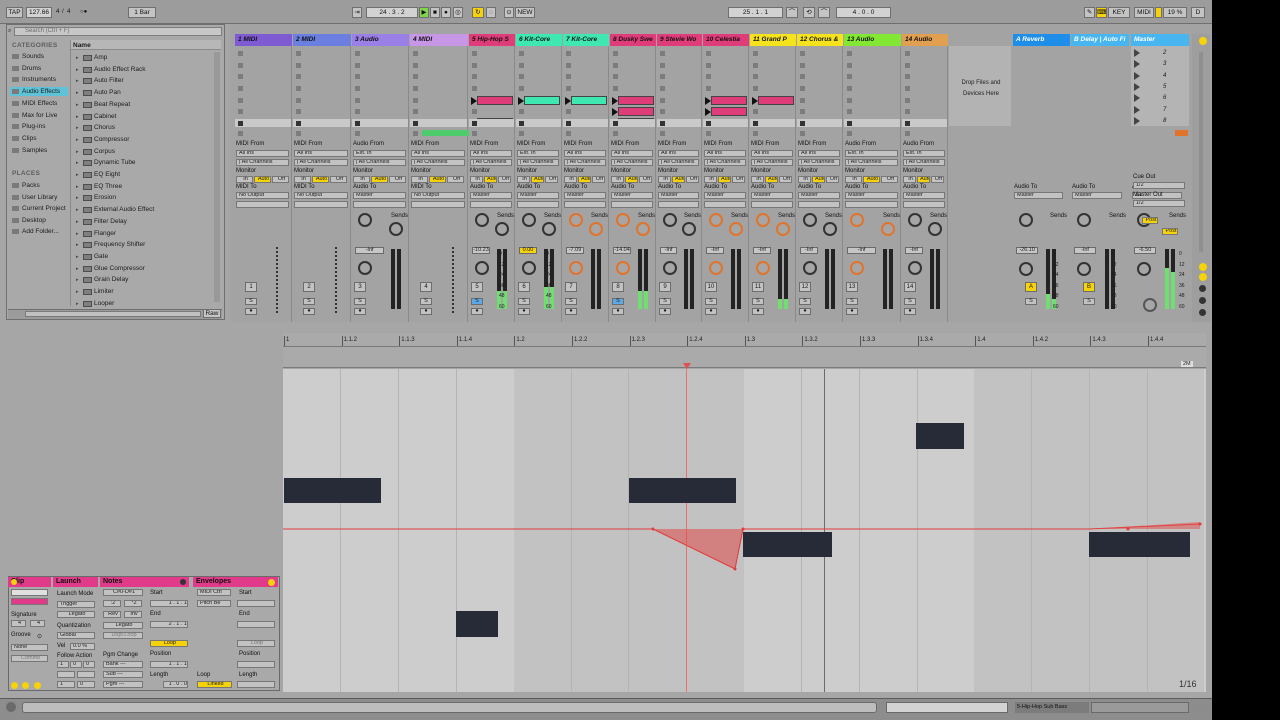 This screenshot has height=720, width=1280. What do you see at coordinates (924, 153) in the screenshot?
I see `input-source-select: Ext. In` at bounding box center [924, 153].